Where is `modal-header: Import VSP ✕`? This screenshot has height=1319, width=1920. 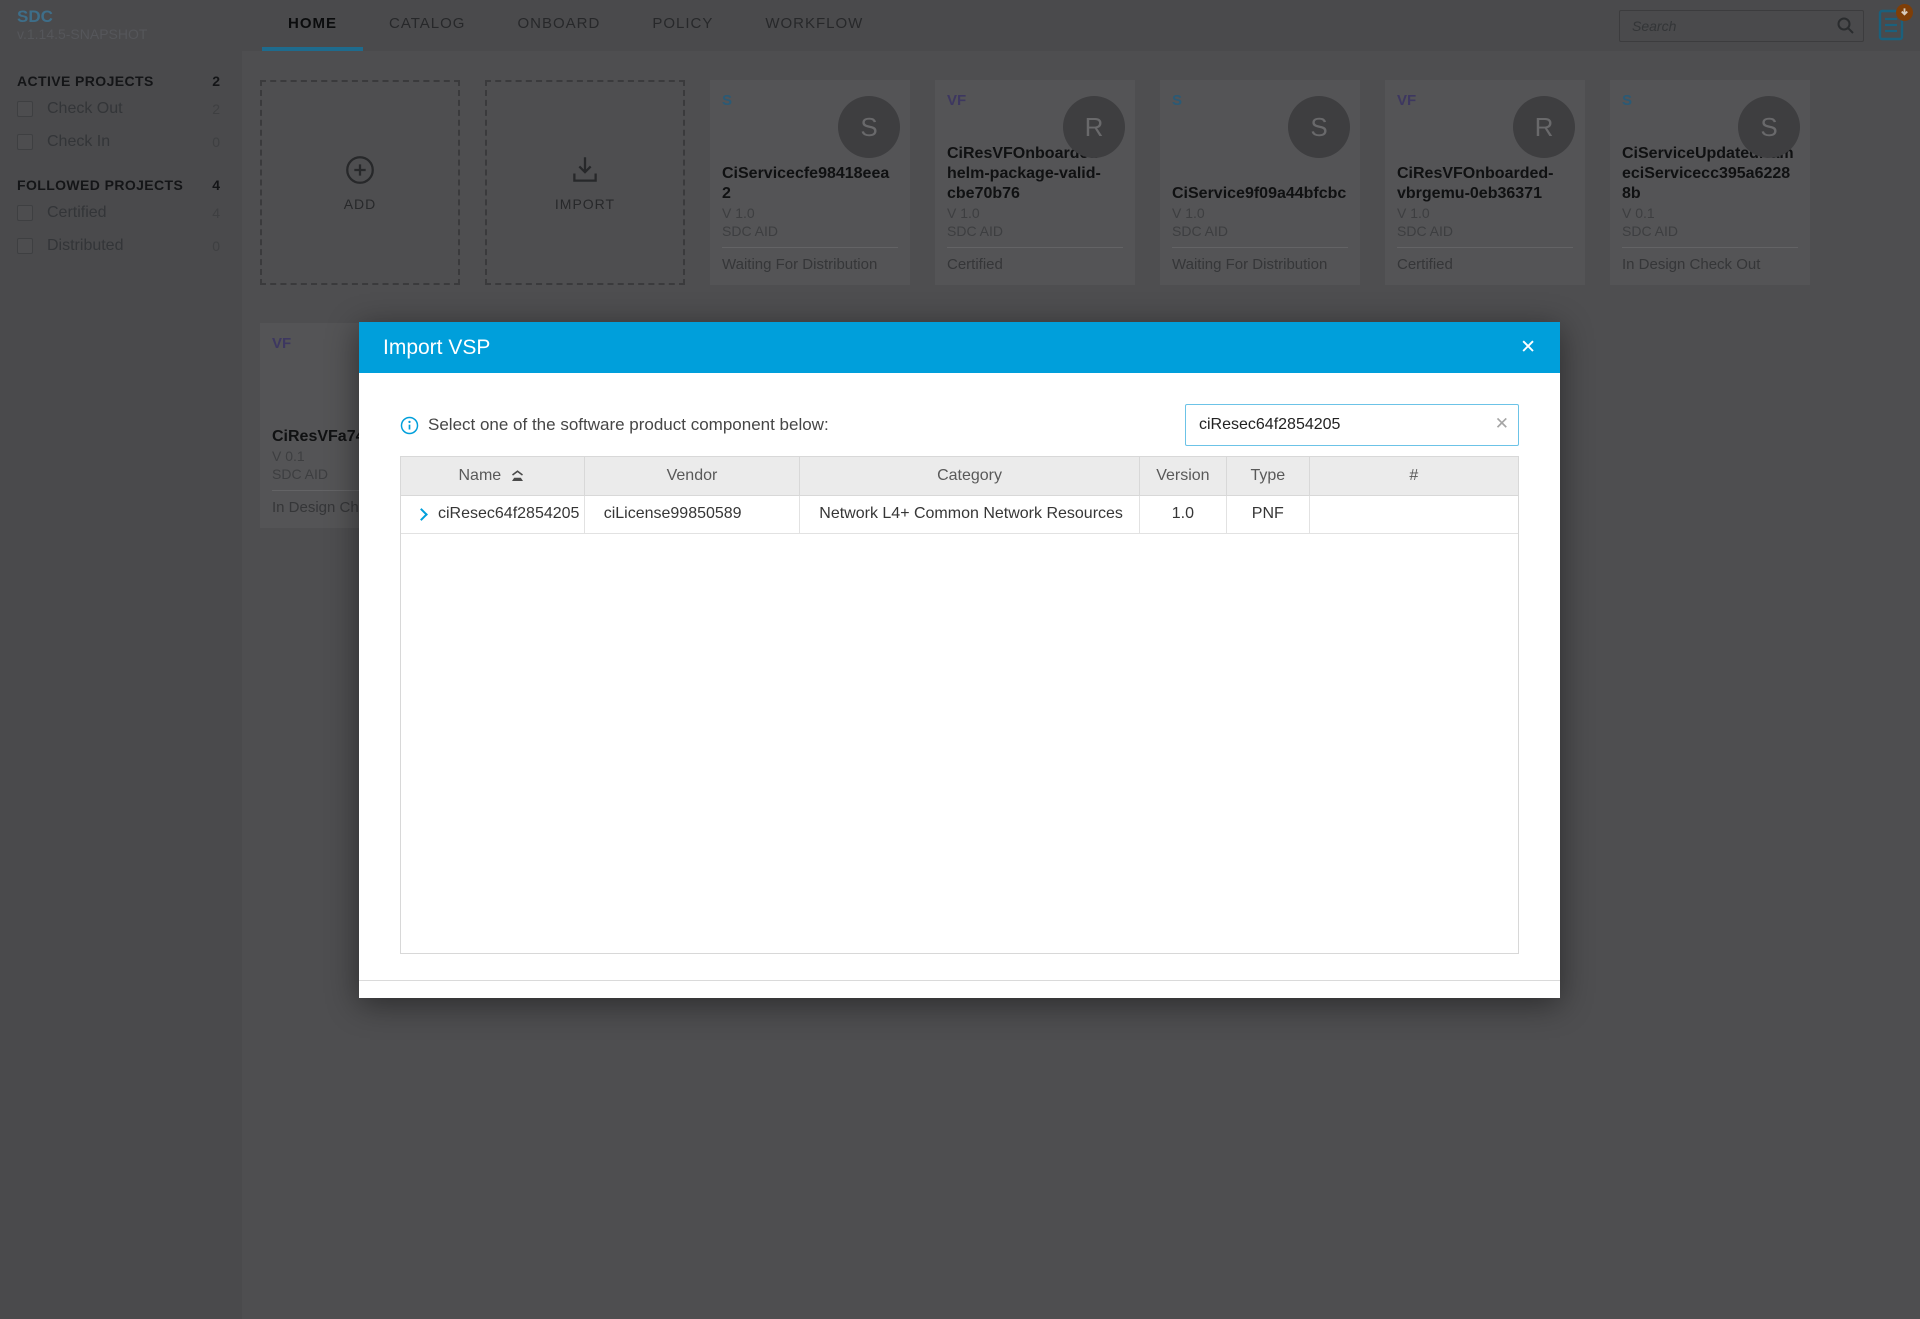
modal-header: Import VSP ✕ is located at coordinates (959, 347).